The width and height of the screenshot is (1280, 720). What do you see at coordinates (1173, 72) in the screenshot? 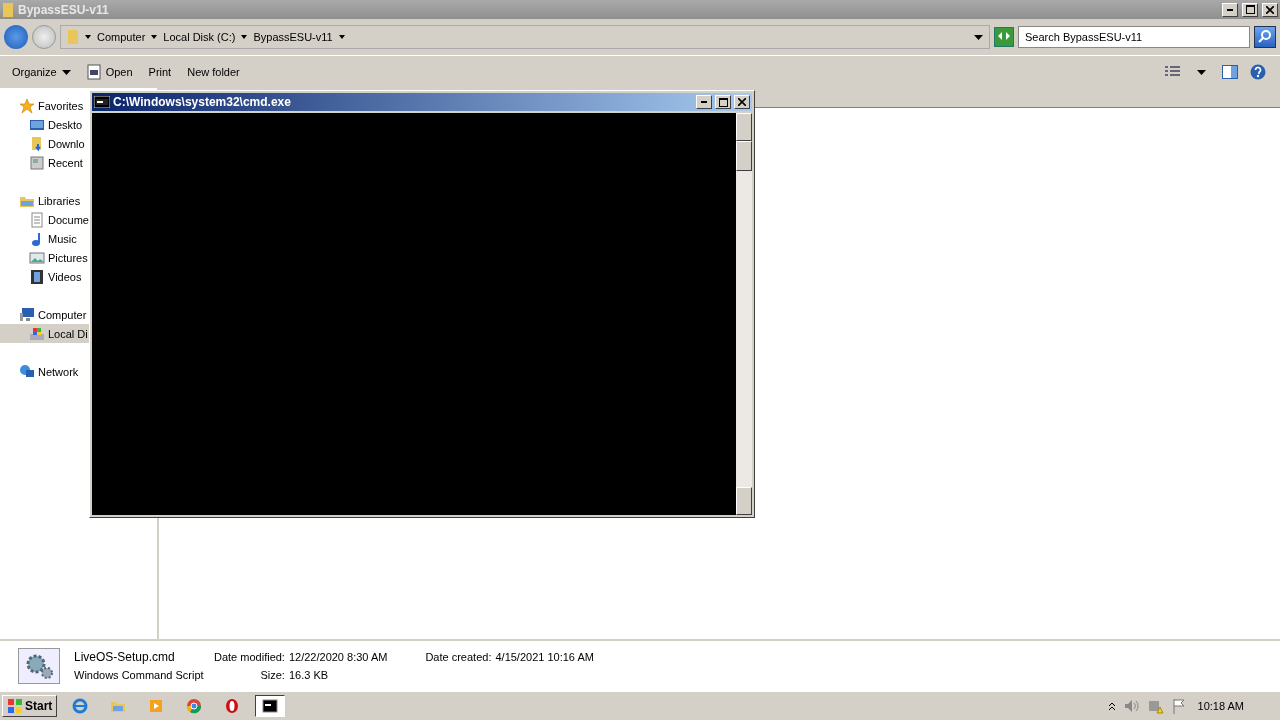
I see `view-list-icon` at bounding box center [1173, 72].